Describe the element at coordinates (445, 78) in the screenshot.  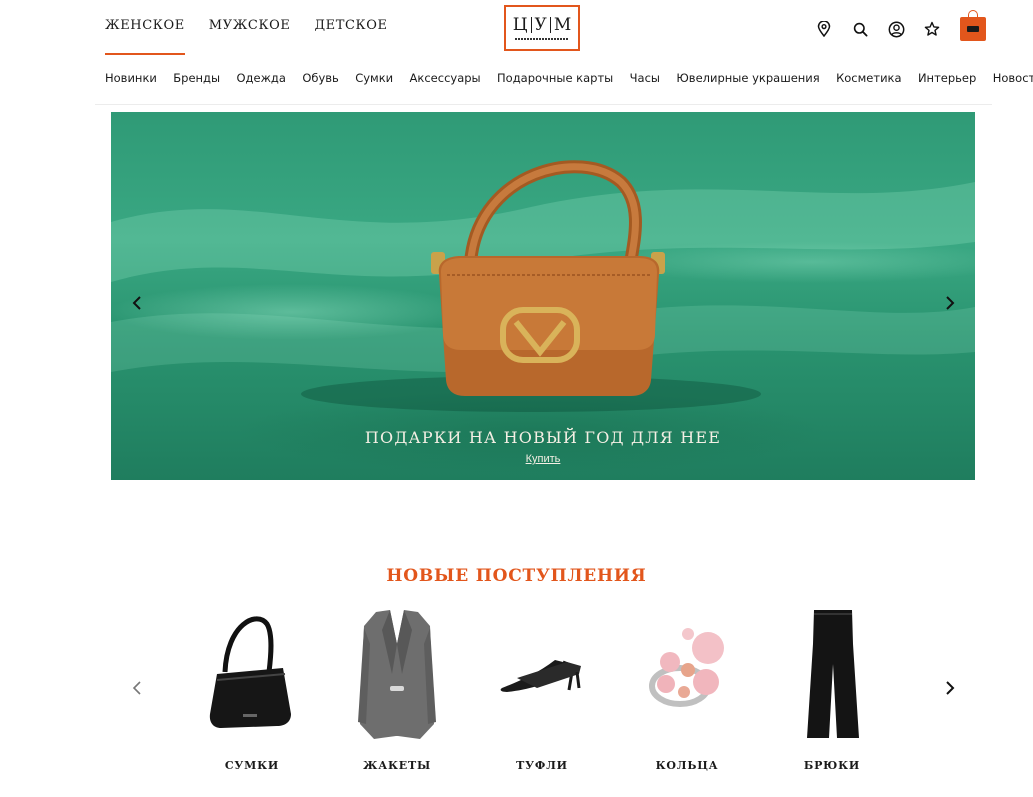
I see `nav-item-accessories: Аксессуары` at that location.